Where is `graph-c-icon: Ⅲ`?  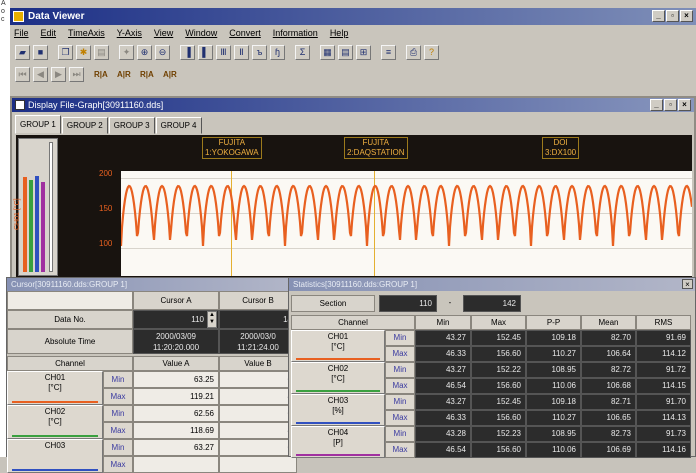
graph-c-icon: Ⅲ is located at coordinates (223, 52).